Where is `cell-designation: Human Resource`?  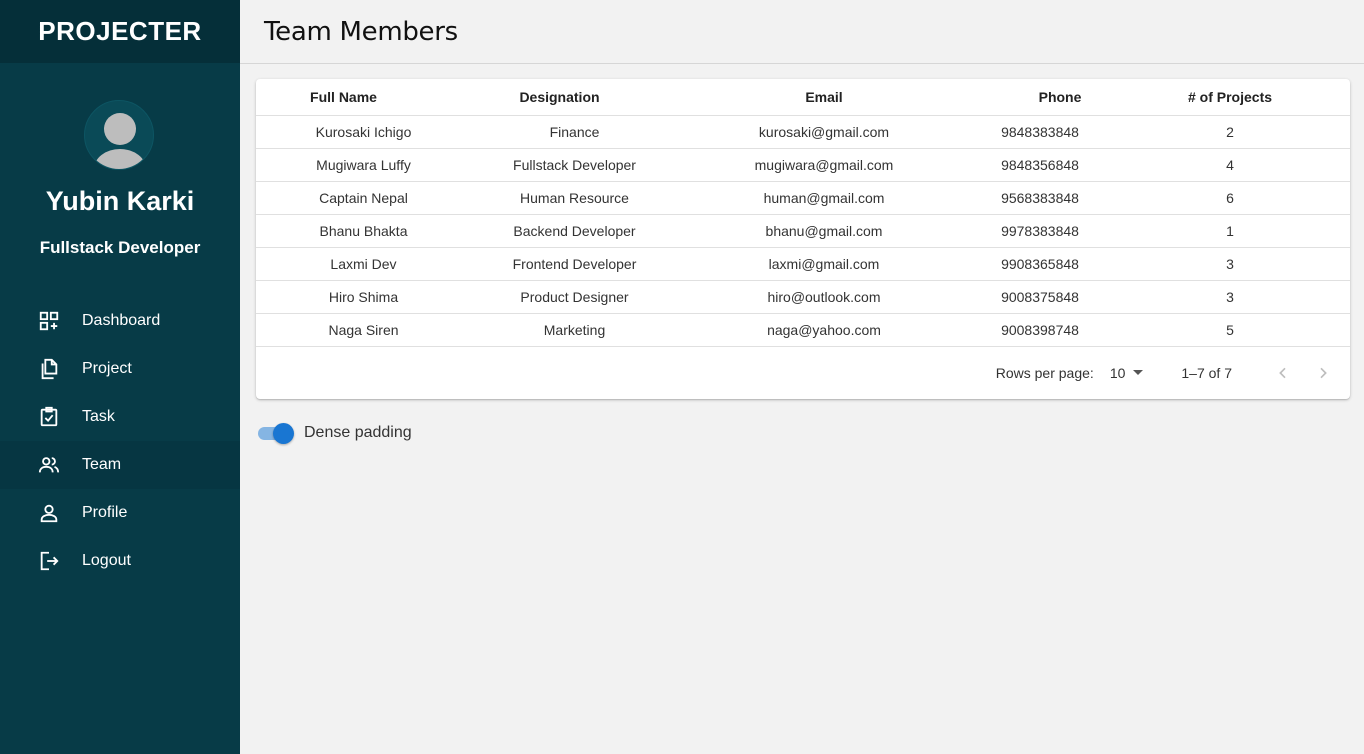 cell-designation: Human Resource is located at coordinates (574, 198).